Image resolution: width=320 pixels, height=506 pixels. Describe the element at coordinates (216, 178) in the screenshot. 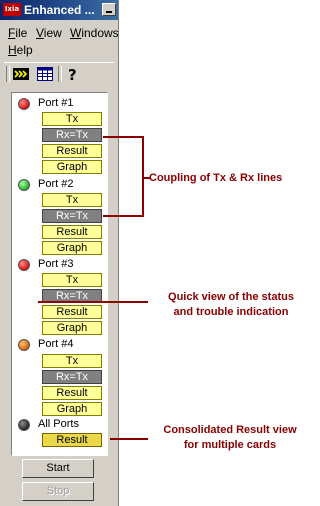

I see `coupling-annotation: Coupling of Tx & Rx lines` at that location.